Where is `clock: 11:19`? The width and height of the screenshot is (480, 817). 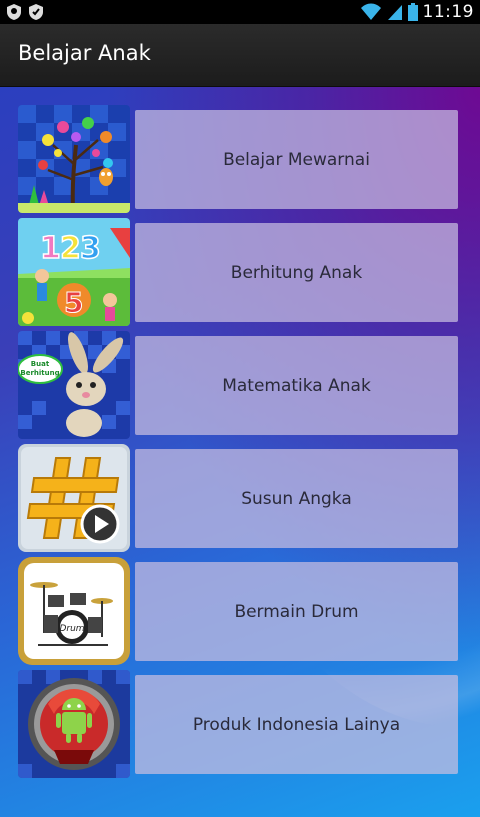
clock: 11:19 is located at coordinates (448, 12).